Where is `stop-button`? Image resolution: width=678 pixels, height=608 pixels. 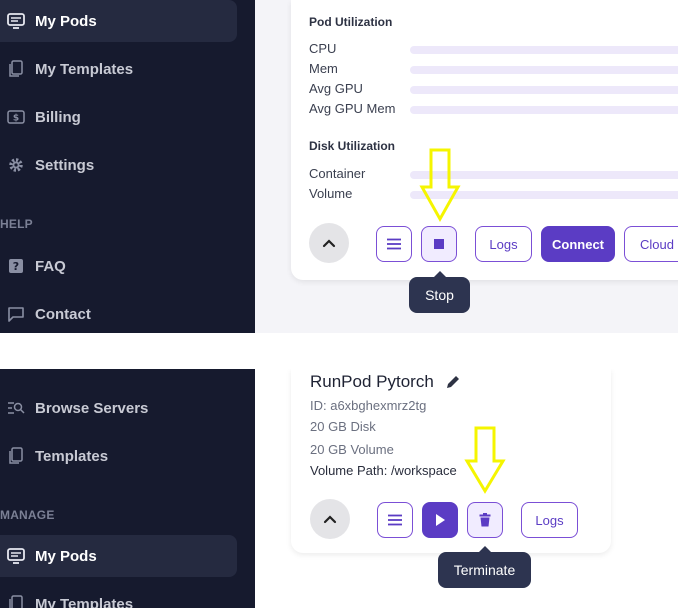 stop-button is located at coordinates (439, 244).